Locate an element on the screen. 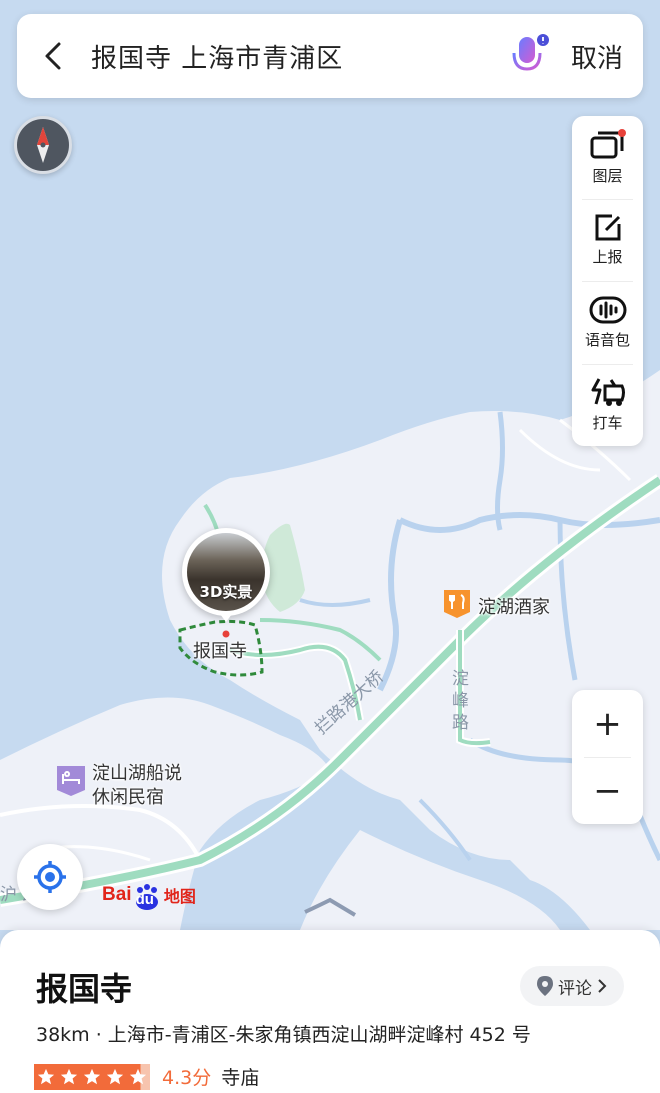  rating-score: 4.3分 is located at coordinates (187, 1078).